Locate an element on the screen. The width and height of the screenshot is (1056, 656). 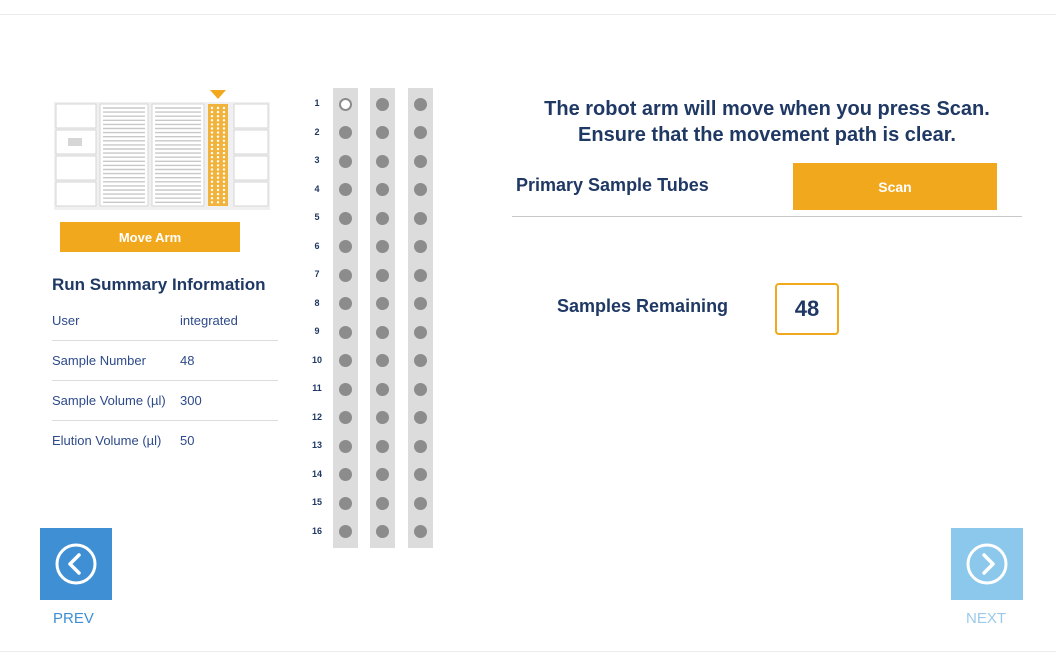
top-divider is located at coordinates (528, 14).